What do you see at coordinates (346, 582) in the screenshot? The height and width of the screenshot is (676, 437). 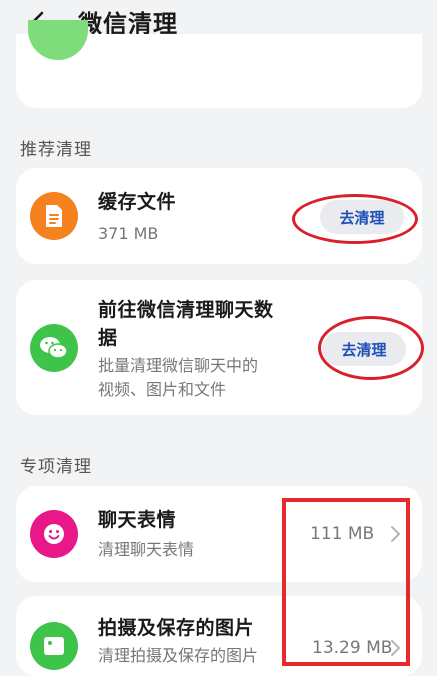 I see `annotation-rectangle-sizes` at bounding box center [346, 582].